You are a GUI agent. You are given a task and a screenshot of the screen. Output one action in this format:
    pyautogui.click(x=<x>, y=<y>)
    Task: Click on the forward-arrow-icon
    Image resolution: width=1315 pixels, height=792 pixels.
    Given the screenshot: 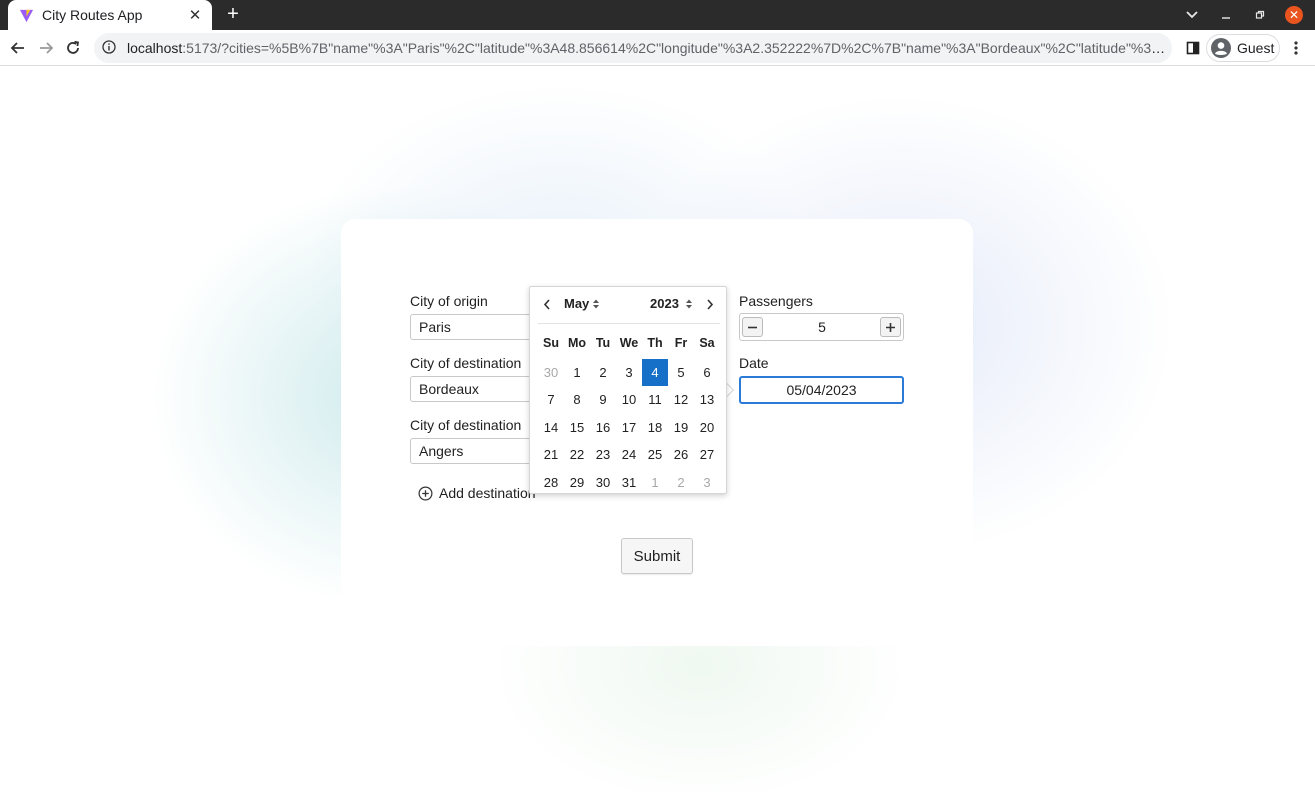 What is the action you would take?
    pyautogui.click(x=46, y=48)
    